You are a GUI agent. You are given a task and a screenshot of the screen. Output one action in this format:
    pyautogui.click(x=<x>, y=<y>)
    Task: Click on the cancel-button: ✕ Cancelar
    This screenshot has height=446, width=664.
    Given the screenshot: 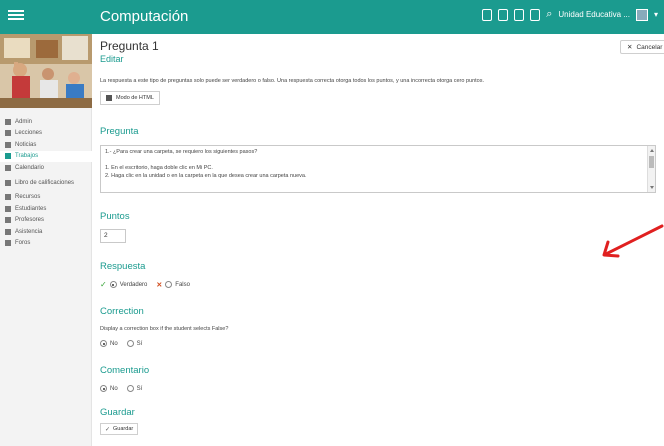 What is the action you would take?
    pyautogui.click(x=642, y=47)
    